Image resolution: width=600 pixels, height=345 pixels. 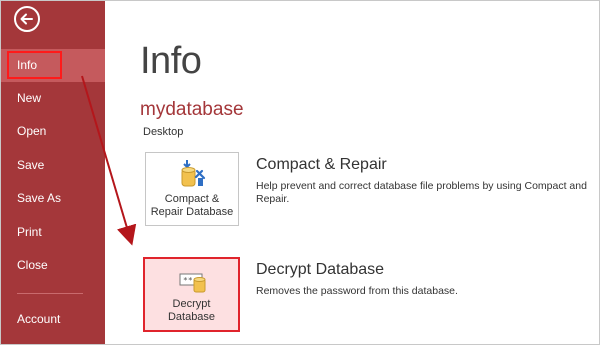 What do you see at coordinates (53, 165) in the screenshot?
I see `sidebar-item-save: Save` at bounding box center [53, 165].